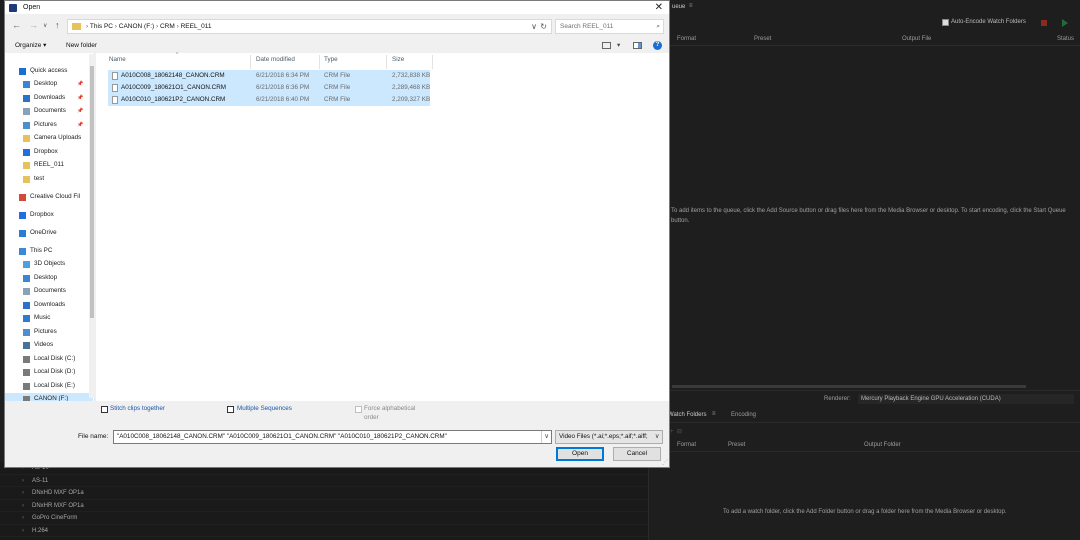 Image resolution: width=1080 pixels, height=540 pixels. I want to click on sidebar-item: Music, so click(49, 318).